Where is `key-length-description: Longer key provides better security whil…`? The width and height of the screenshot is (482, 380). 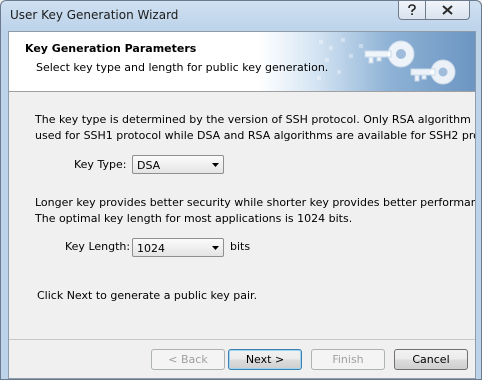 key-length-description: Longer key provides better security whil… is located at coordinates (255, 211).